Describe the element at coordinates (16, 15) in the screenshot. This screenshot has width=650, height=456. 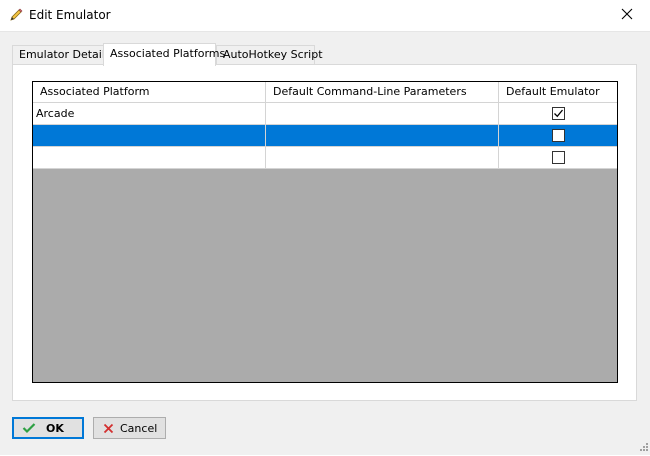
I see `pencil-icon` at that location.